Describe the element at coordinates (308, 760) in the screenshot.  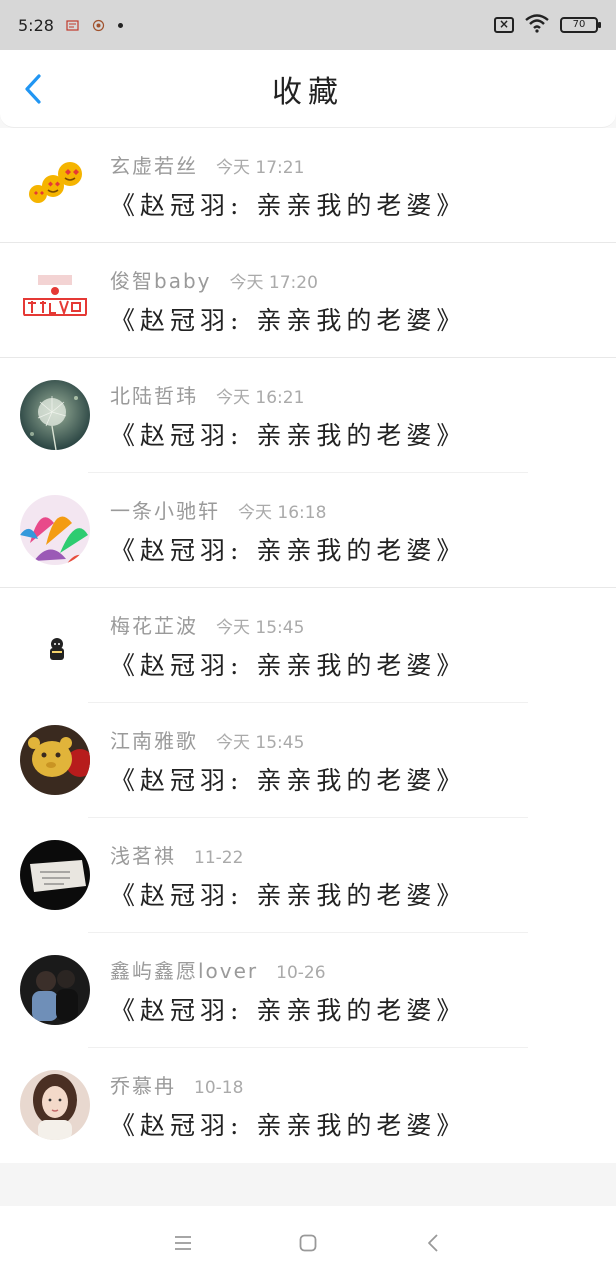
I see `favorite-item: 江南雅歌 今天 15:45 《赵冠羽: 亲亲我的老婆》` at that location.